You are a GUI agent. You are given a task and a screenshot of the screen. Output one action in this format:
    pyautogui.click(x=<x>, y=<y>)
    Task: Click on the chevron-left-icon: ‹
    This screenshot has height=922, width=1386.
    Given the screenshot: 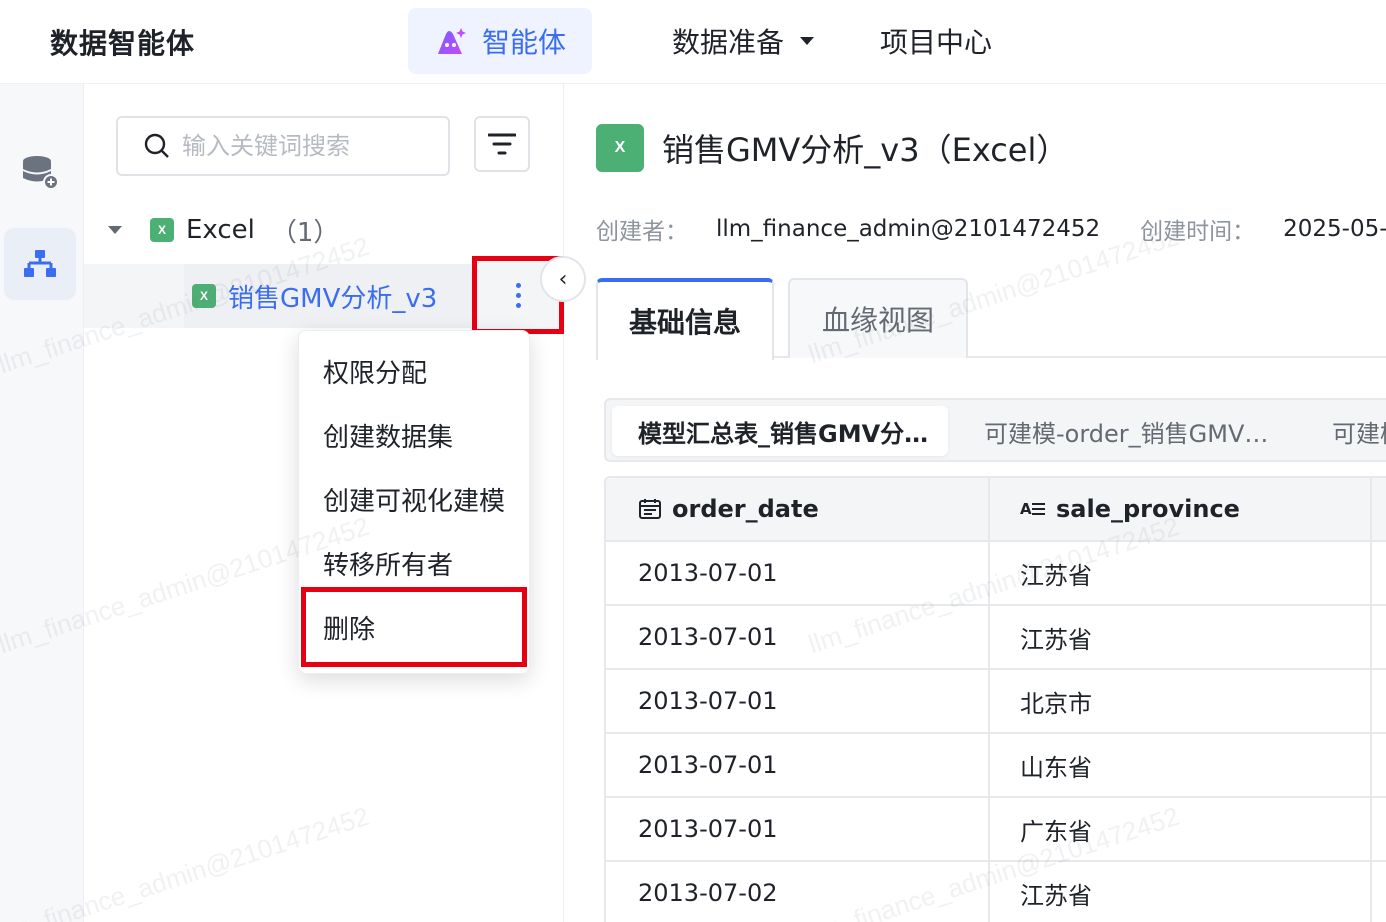 What is the action you would take?
    pyautogui.click(x=563, y=279)
    